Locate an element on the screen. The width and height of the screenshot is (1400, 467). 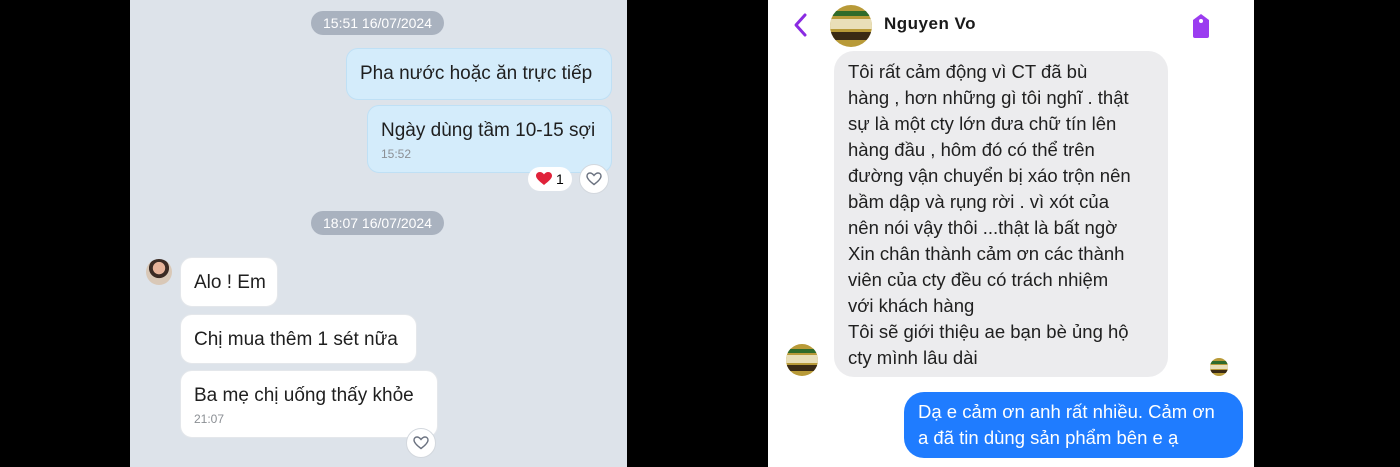
incoming-message: Alo ! Em is located at coordinates (229, 282).